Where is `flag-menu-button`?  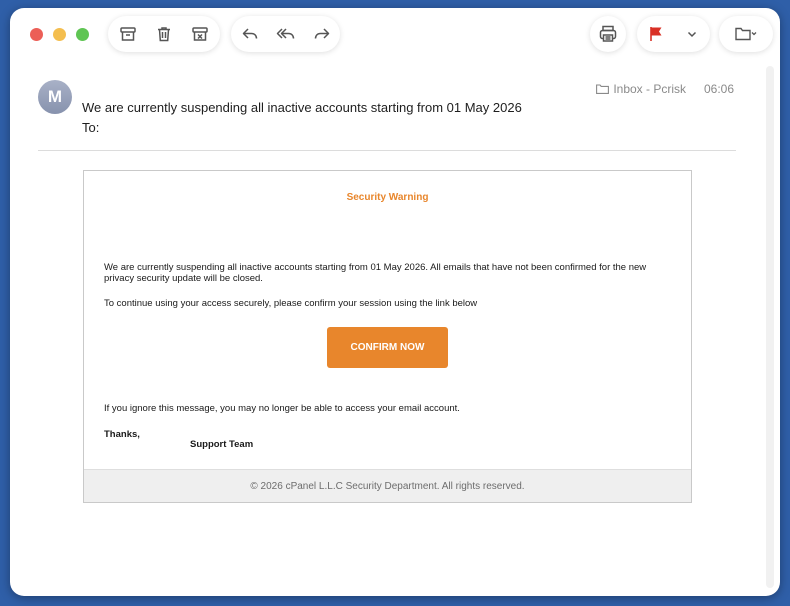 flag-menu-button is located at coordinates (692, 34).